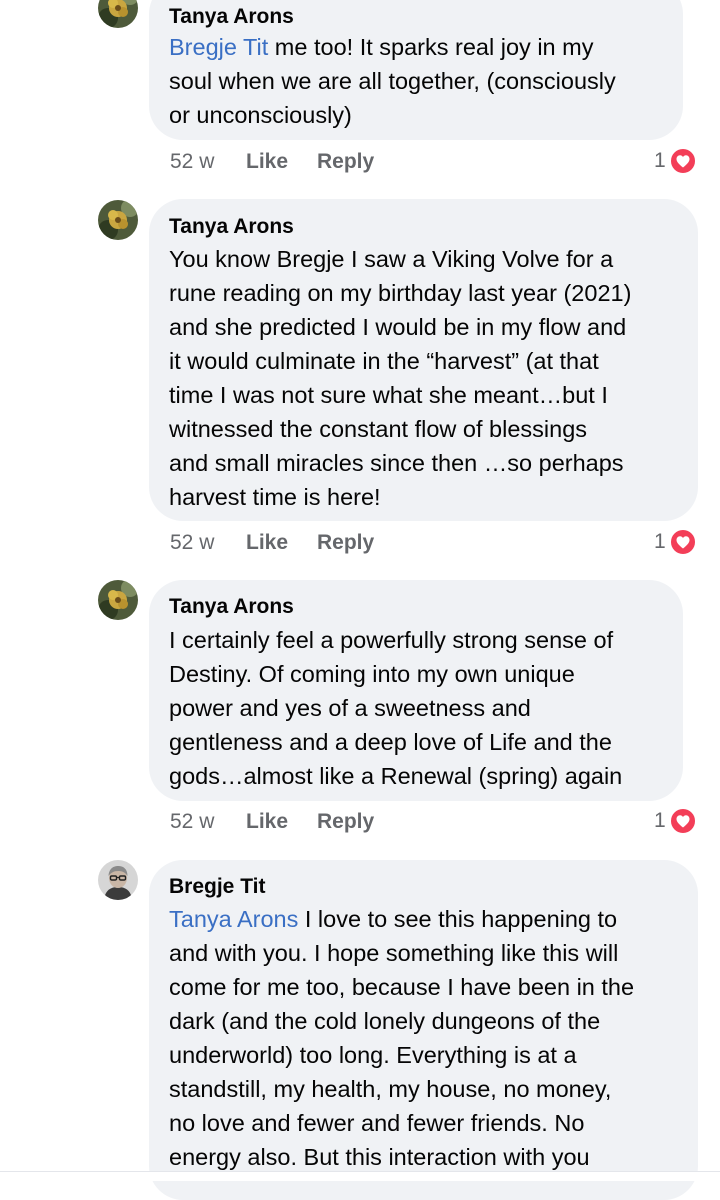 The height and width of the screenshot is (1200, 720). What do you see at coordinates (275, 497) in the screenshot?
I see `comment-line: harvest time is here!` at bounding box center [275, 497].